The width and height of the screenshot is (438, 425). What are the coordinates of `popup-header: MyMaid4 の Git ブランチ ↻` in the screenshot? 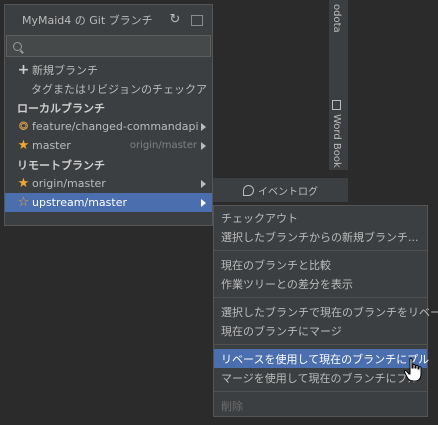 It's located at (108, 20).